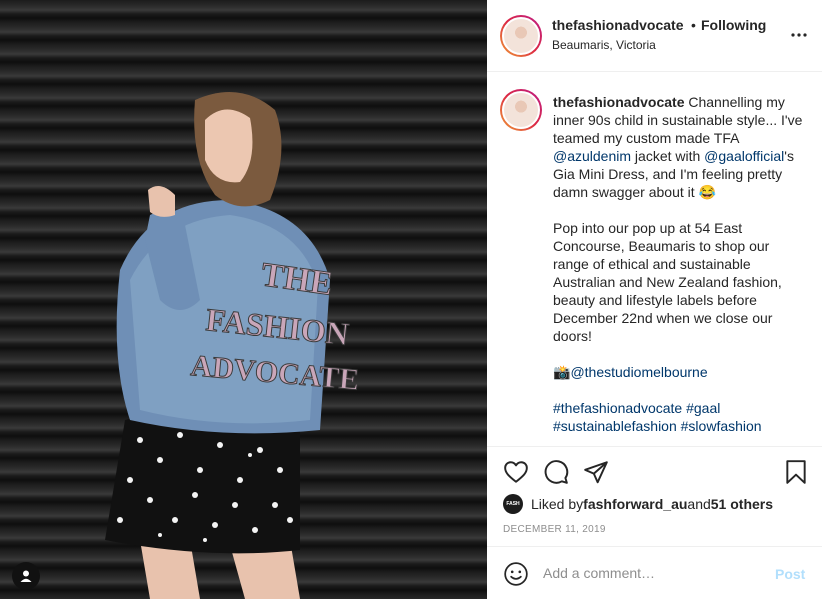 This screenshot has height=599, width=822. I want to click on user-tag-button, so click(26, 576).